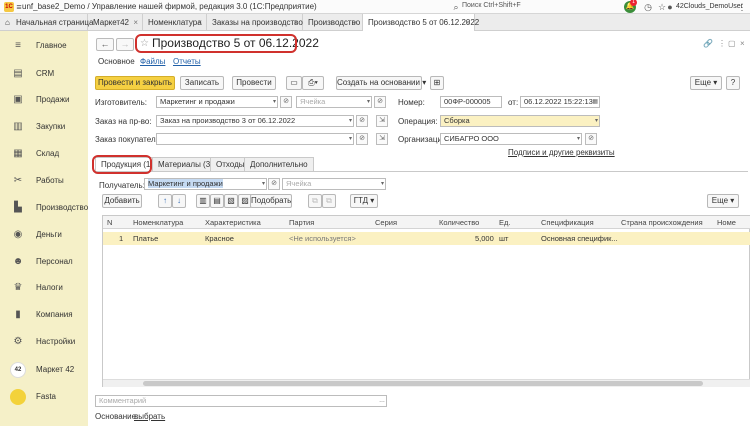  I want to click on number-field: 00ФР-000005, so click(471, 102).